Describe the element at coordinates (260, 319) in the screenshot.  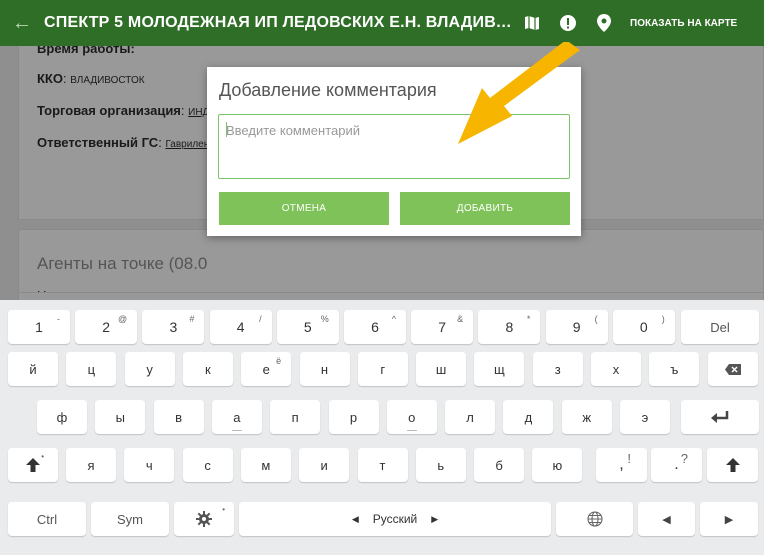
I see `key-sup: /` at that location.